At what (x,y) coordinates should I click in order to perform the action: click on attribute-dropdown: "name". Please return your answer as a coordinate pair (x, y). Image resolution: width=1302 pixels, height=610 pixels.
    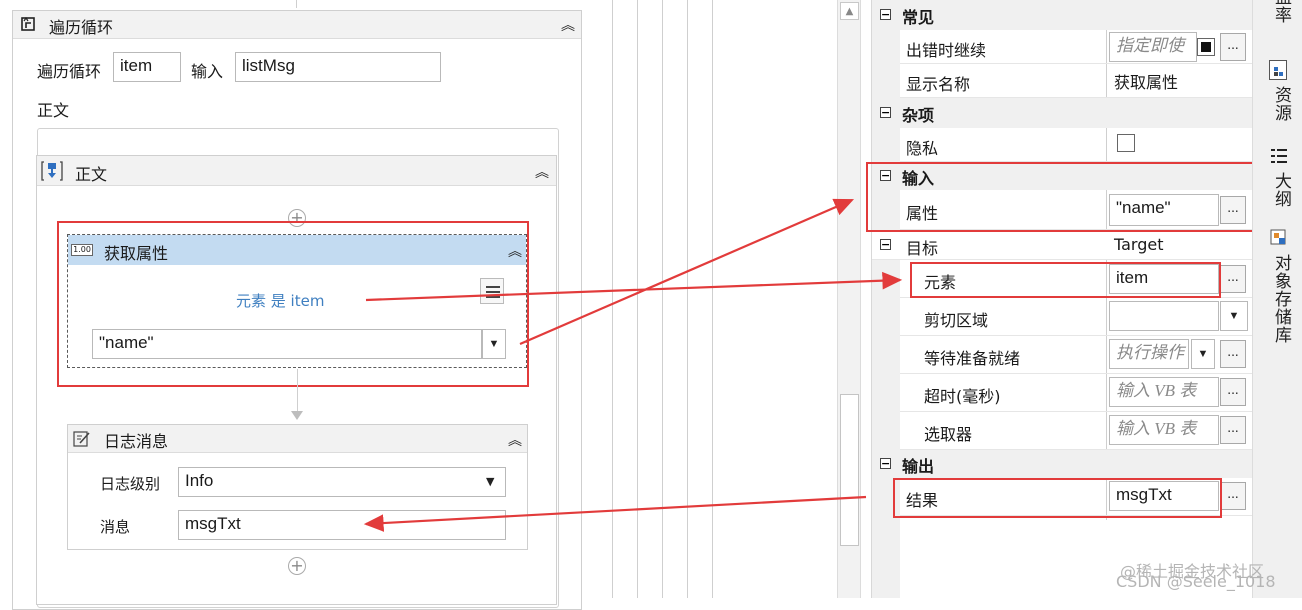
    Looking at the image, I should click on (287, 344).